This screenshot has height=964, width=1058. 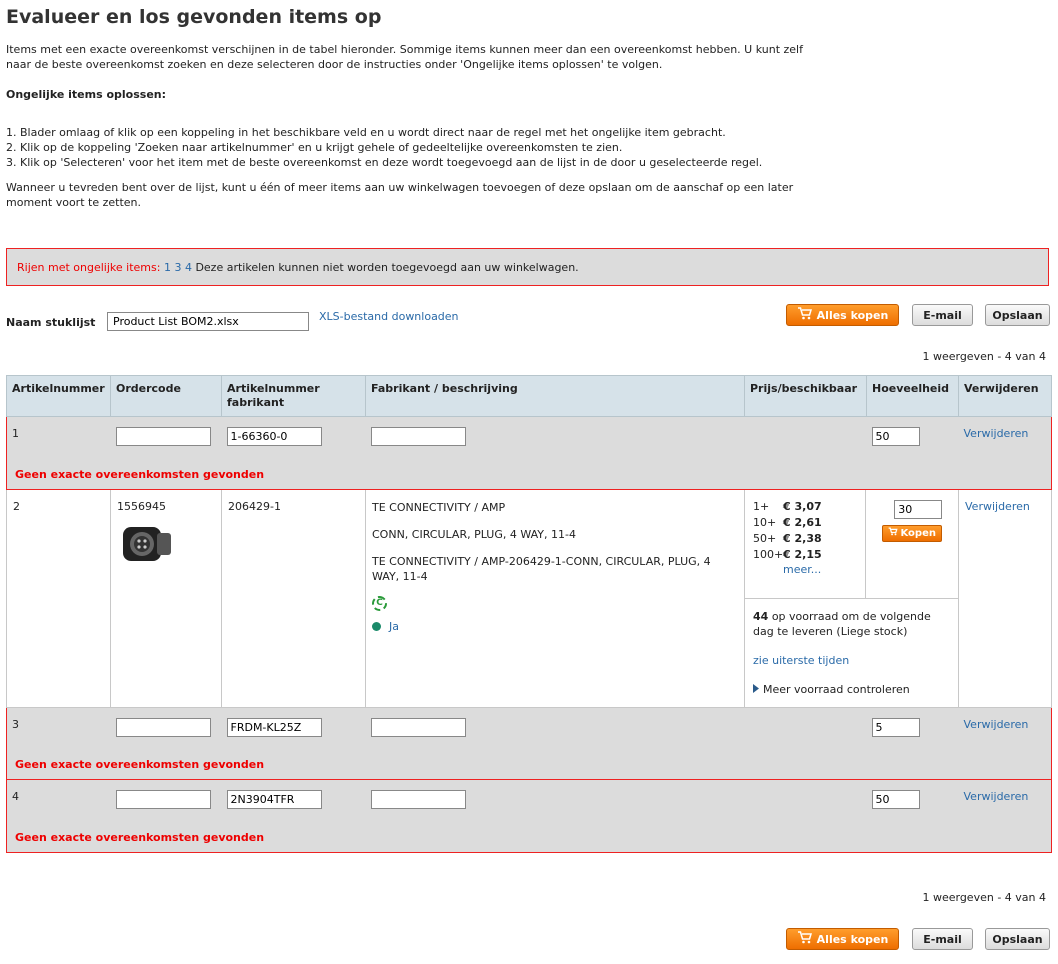 I want to click on buy-all-button-bottom: Alles kopen, so click(x=842, y=939).